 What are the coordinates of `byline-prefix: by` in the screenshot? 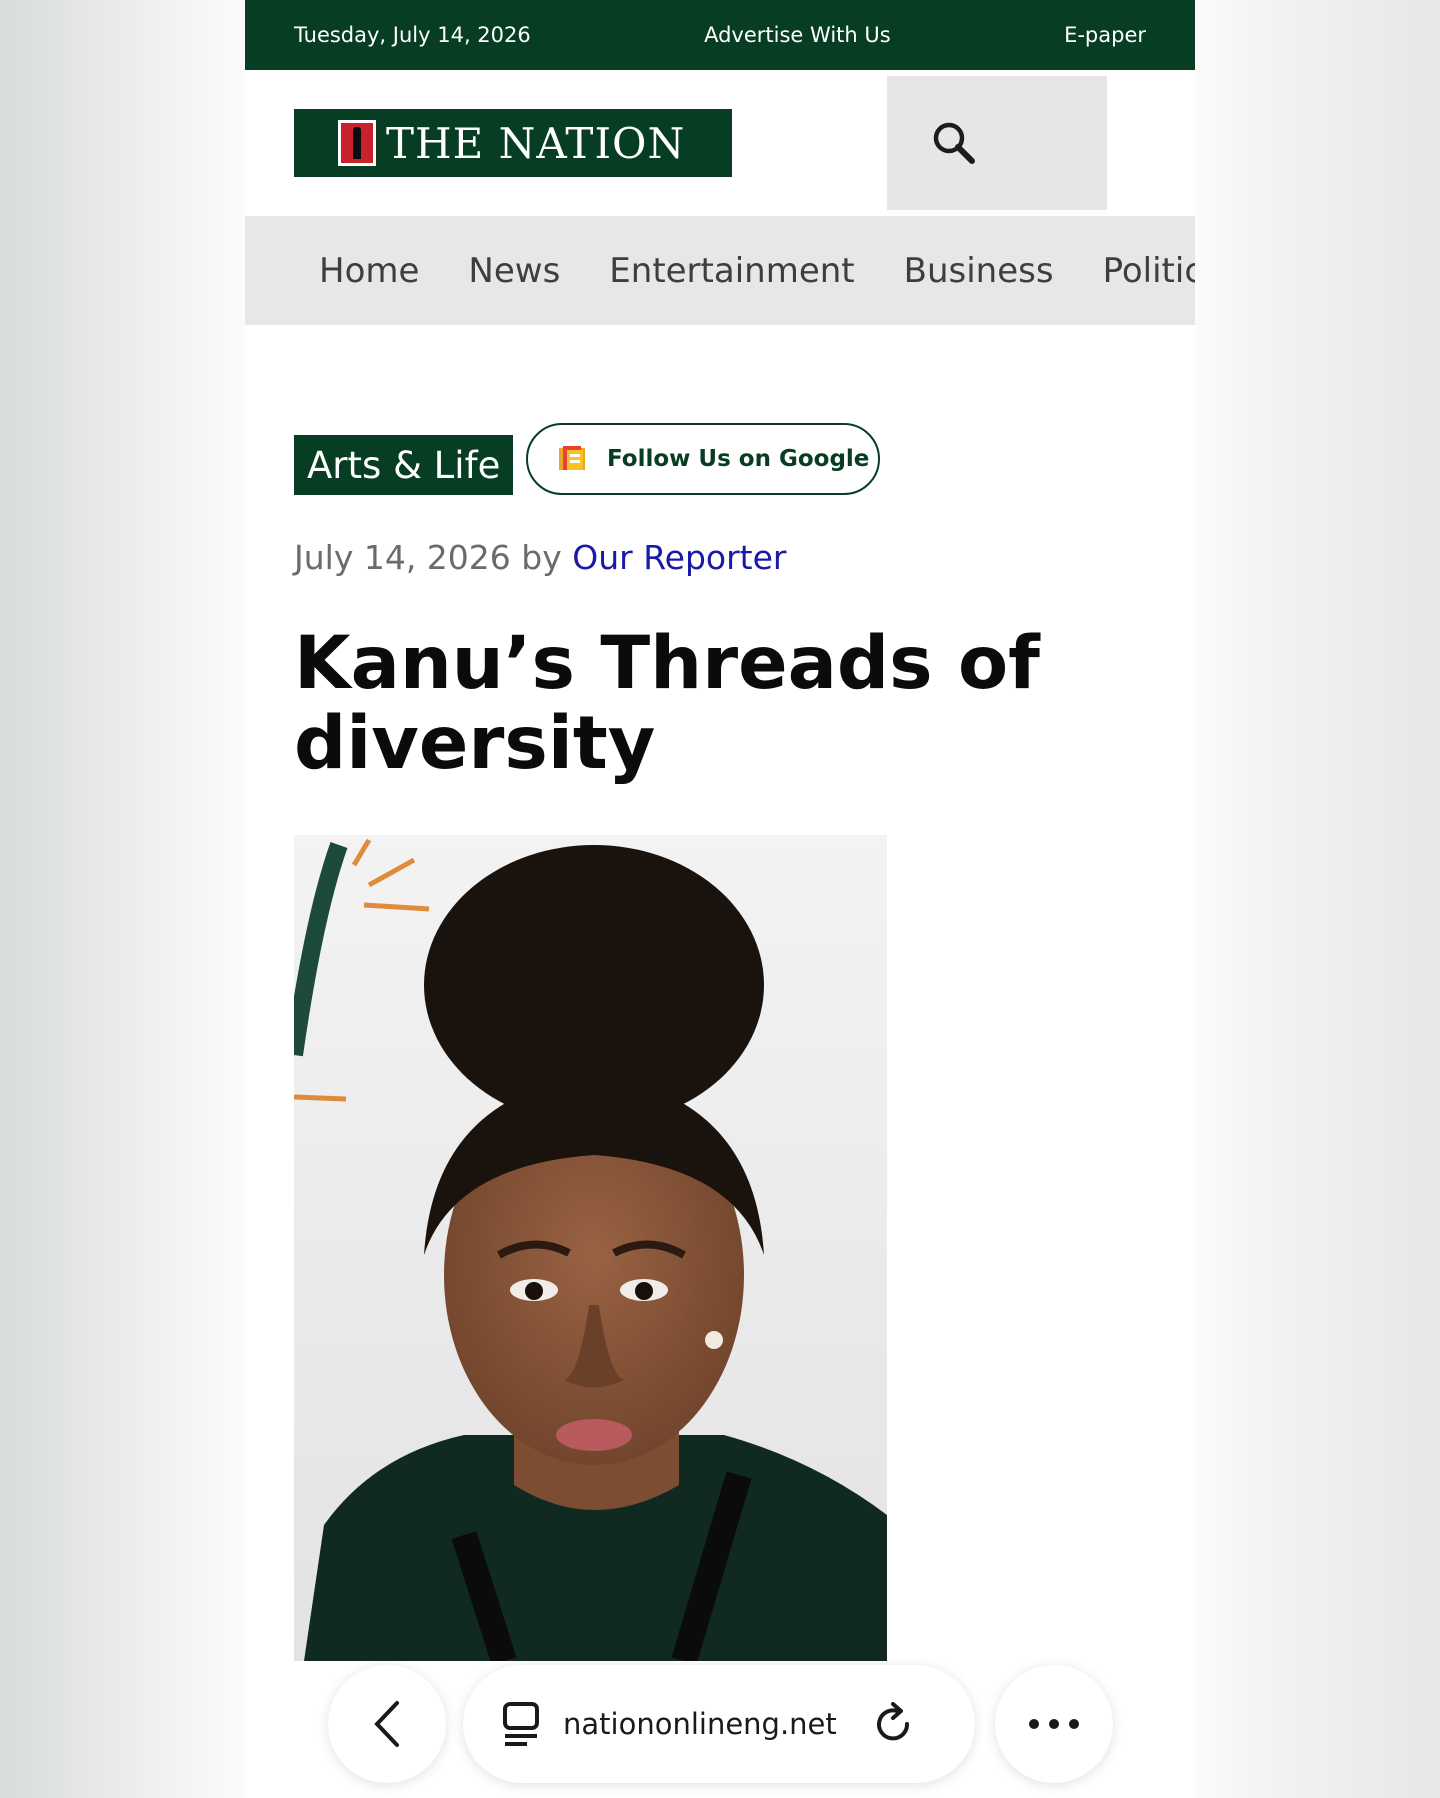 It's located at (541, 557).